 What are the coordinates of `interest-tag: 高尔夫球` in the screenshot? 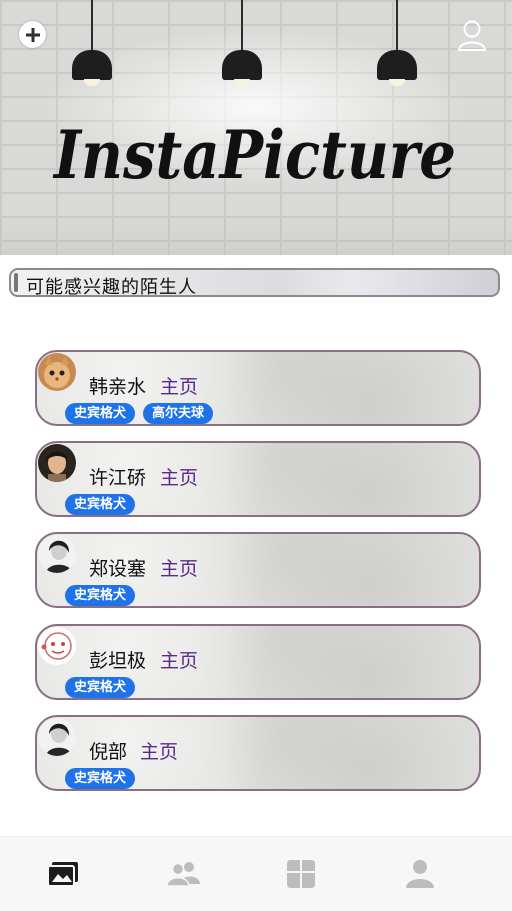 It's located at (178, 413).